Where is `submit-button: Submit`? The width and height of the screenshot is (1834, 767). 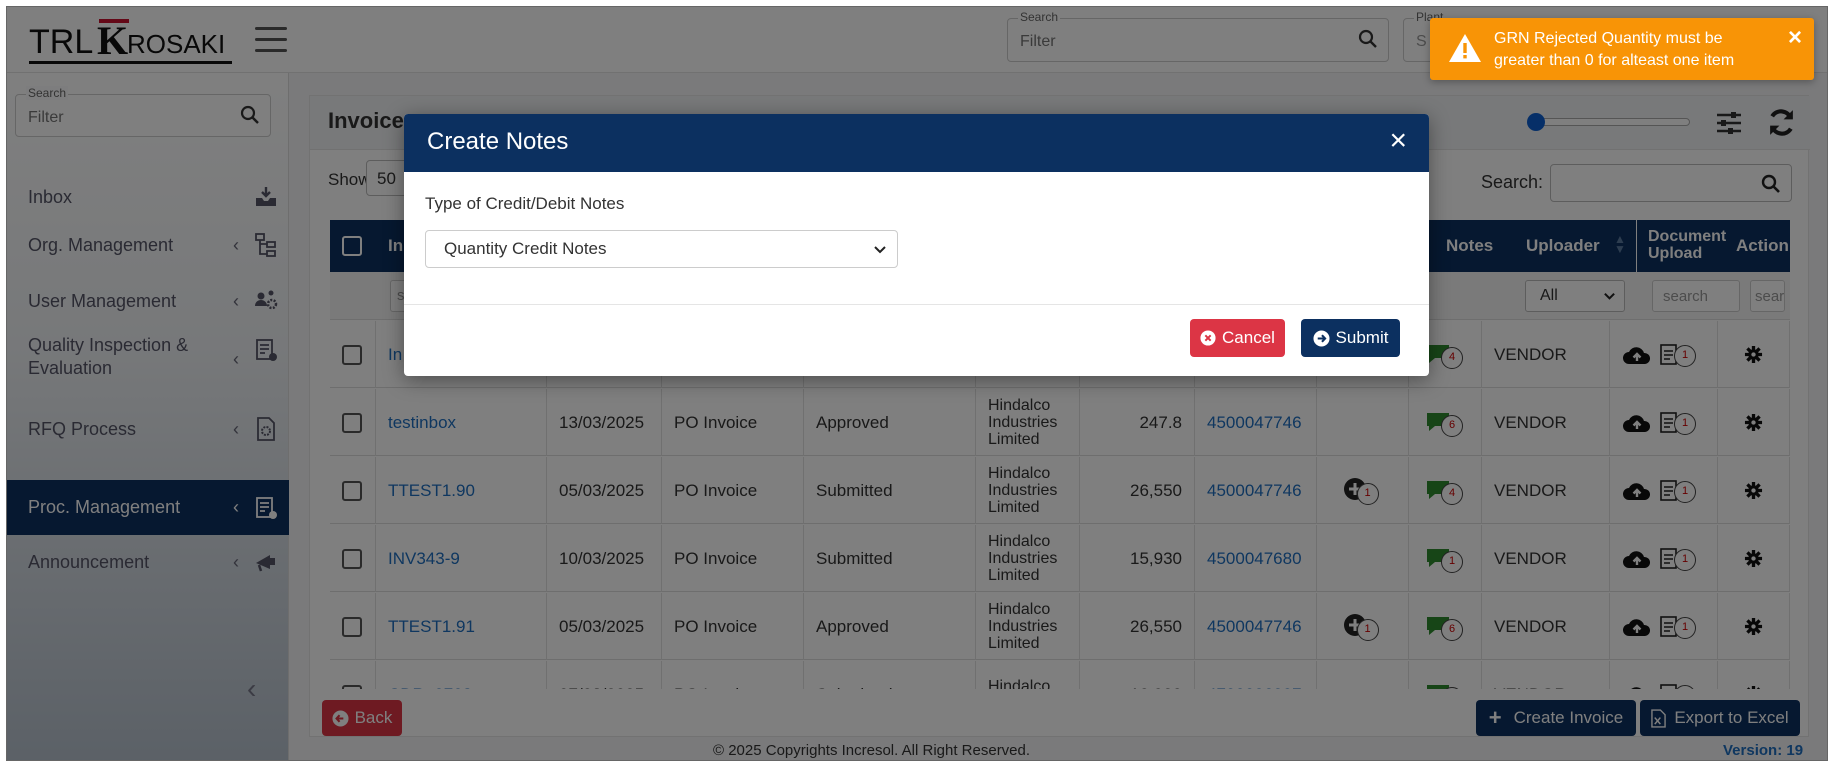
submit-button: Submit is located at coordinates (1350, 338).